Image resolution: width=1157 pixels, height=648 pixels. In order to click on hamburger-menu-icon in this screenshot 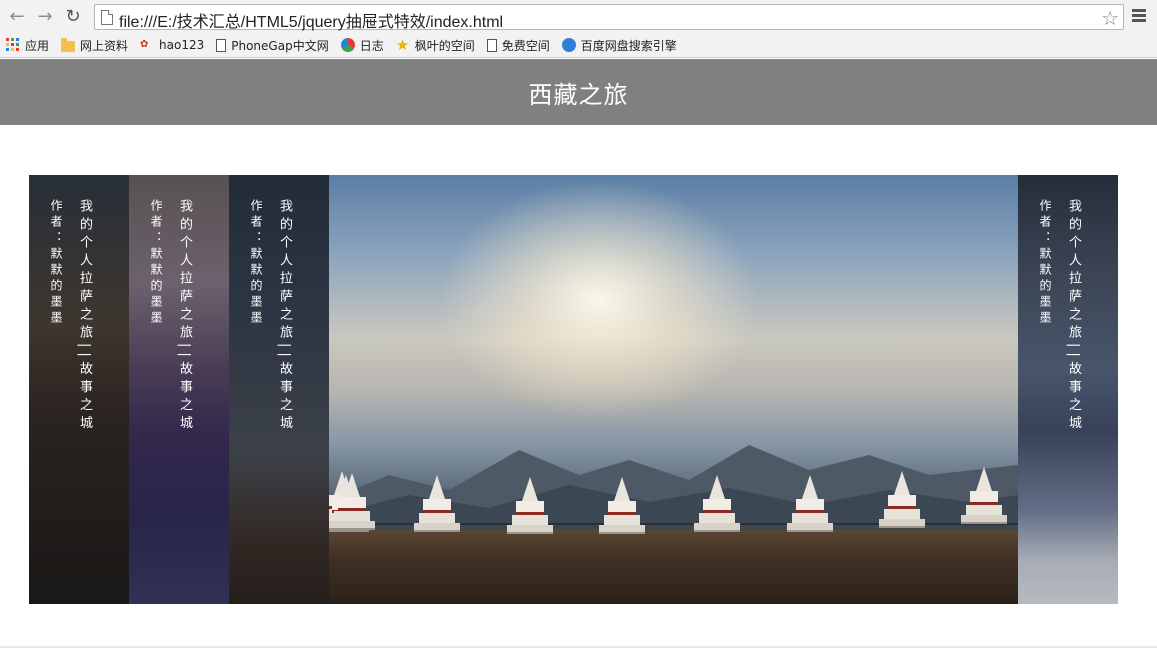, I will do `click(1139, 16)`.